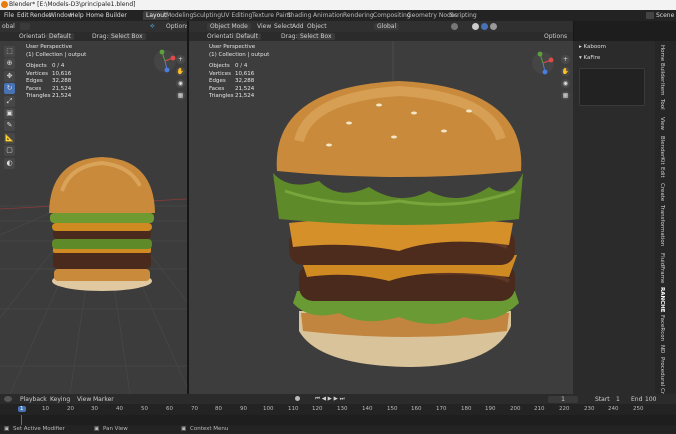  I want to click on move-gizmo-icon: ⟡, so click(152, 26).